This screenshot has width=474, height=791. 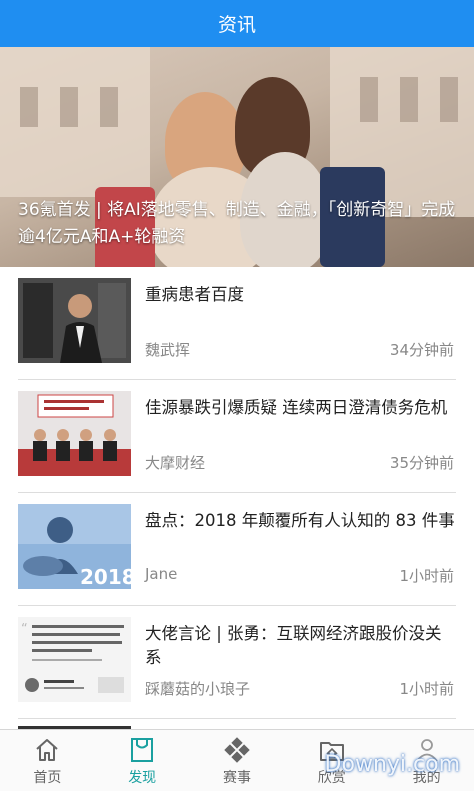 What do you see at coordinates (421, 350) in the screenshot?
I see `news-time: 34分钟前` at bounding box center [421, 350].